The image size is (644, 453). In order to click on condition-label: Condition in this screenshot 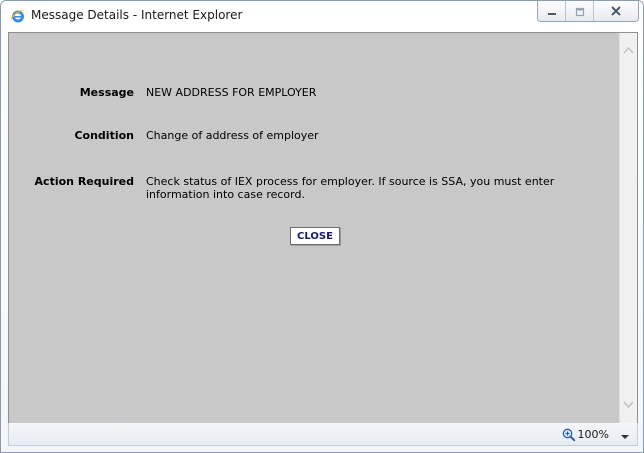, I will do `click(104, 135)`.